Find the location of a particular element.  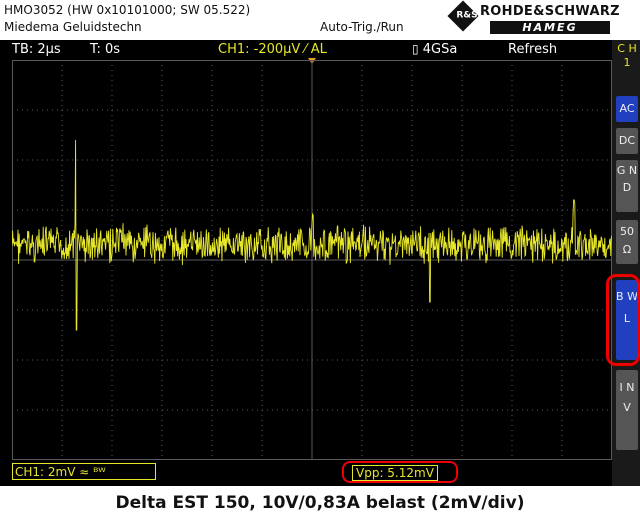

channel-label: C H 1 is located at coordinates (627, 55).